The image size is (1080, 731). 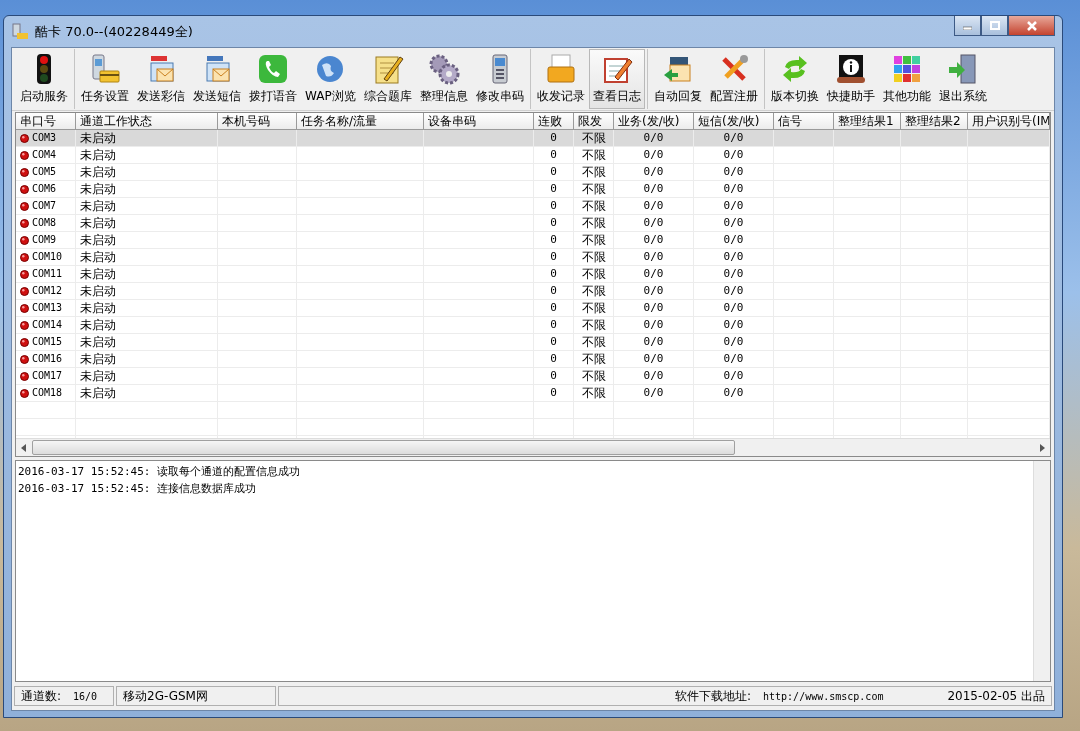 What do you see at coordinates (330, 79) in the screenshot?
I see `toolbar-button: WAP浏览` at bounding box center [330, 79].